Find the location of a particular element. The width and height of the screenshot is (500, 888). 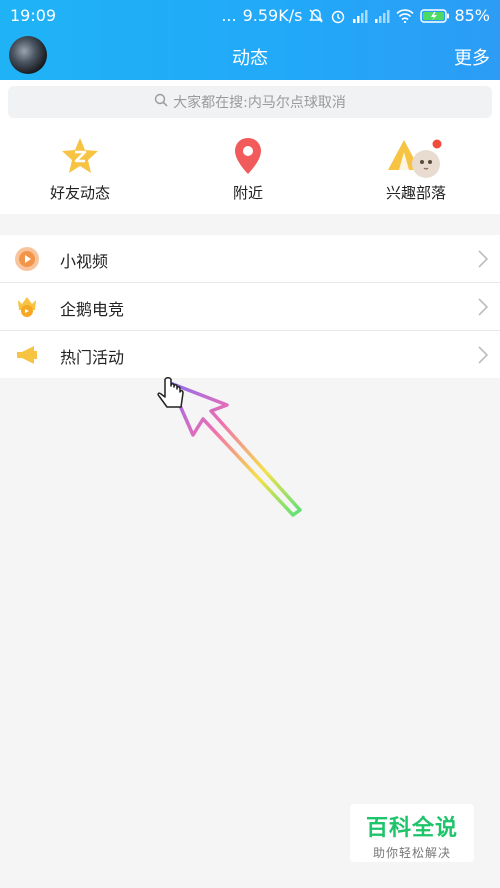

quick-entry-label: 附近 is located at coordinates (247, 193).